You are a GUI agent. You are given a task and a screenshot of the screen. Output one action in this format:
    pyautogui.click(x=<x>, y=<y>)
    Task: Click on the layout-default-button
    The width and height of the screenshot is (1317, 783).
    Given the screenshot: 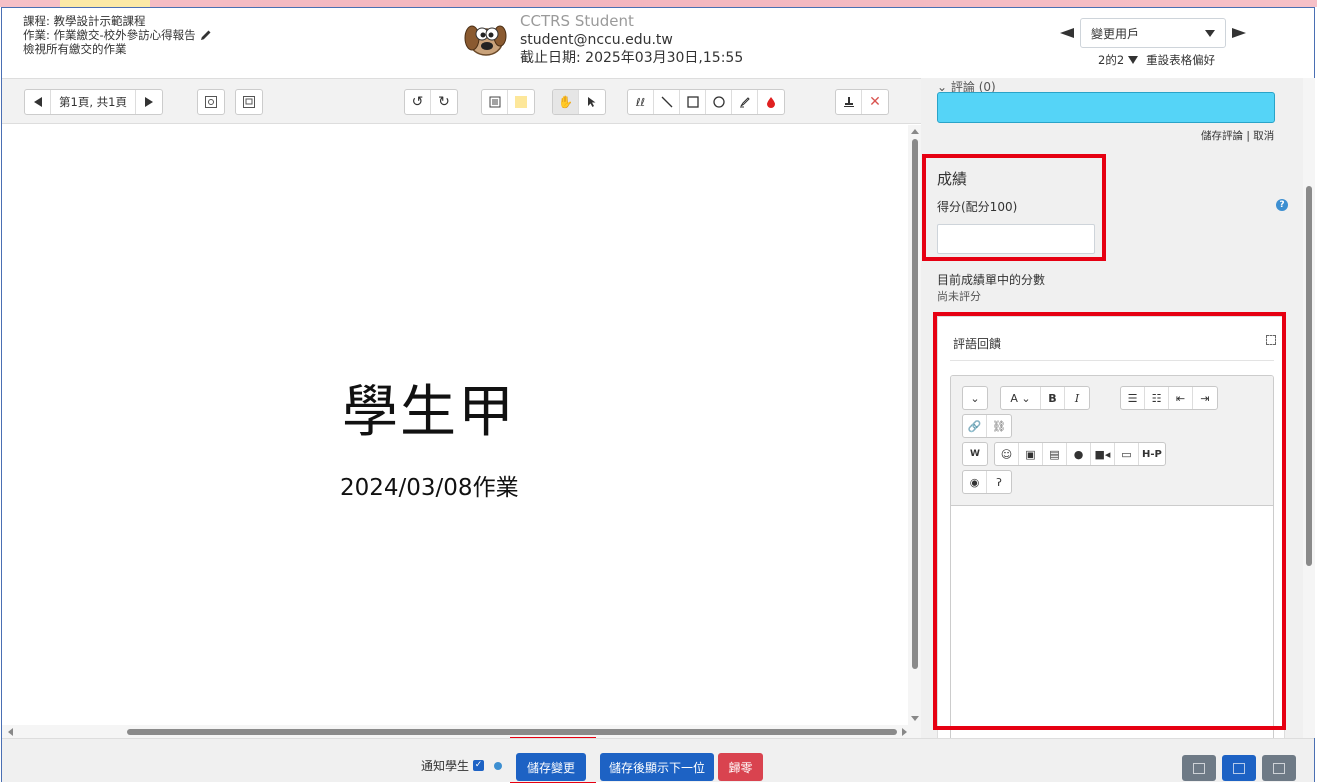 What is the action you would take?
    pyautogui.click(x=1239, y=768)
    